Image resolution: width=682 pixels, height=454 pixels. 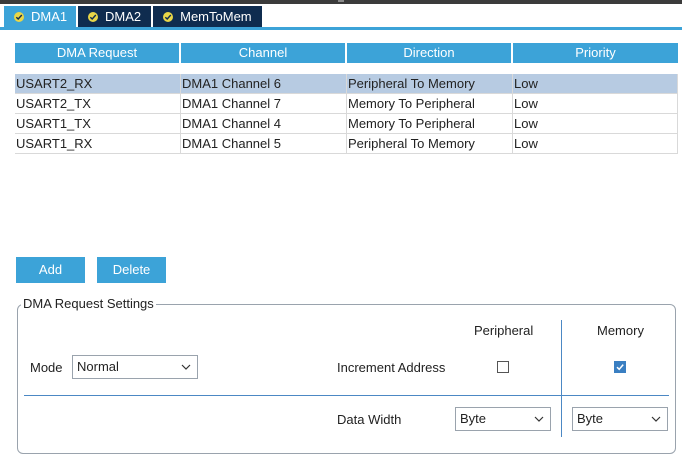 What do you see at coordinates (264, 83) in the screenshot?
I see `cell-channel: DMA1 Channel 6` at bounding box center [264, 83].